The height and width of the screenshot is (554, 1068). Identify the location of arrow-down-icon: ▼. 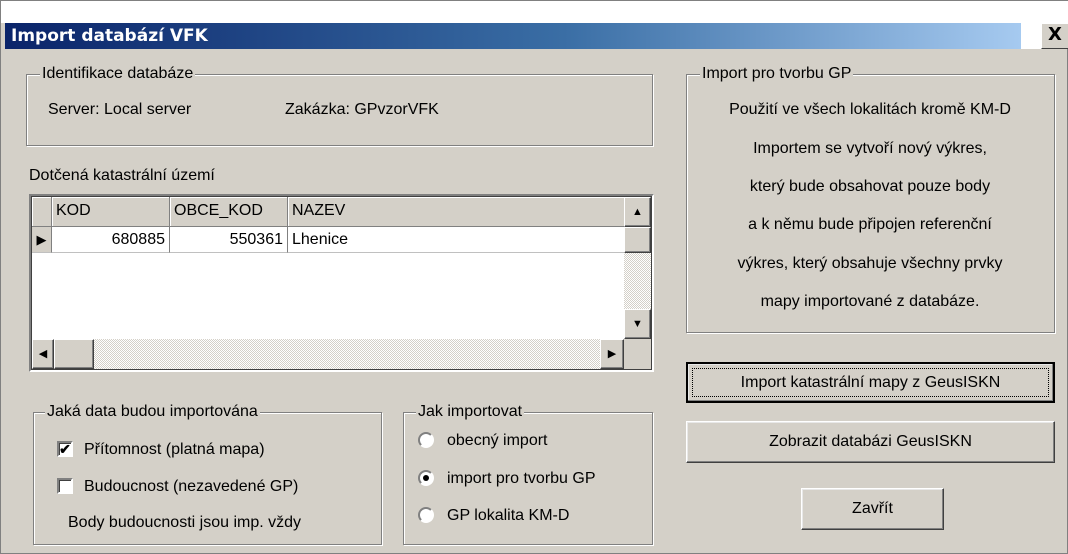
(637, 324).